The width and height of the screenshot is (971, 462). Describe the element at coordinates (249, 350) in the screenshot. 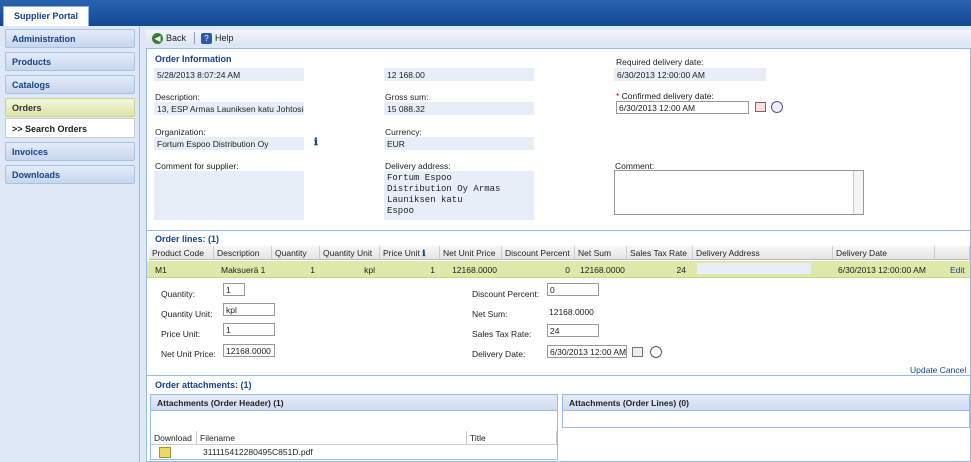

I see `net-unit-price-input: 12168.0000` at that location.